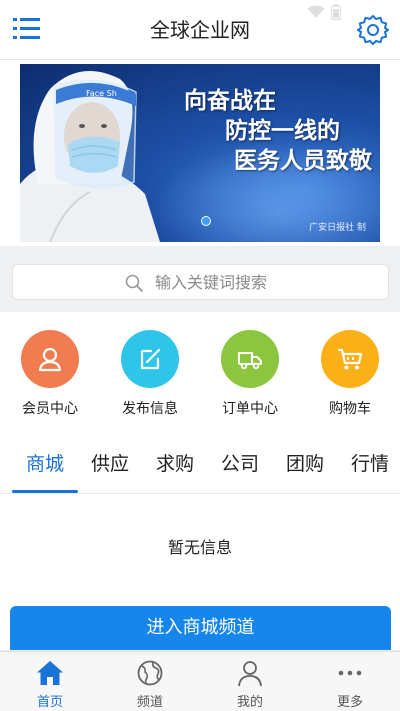  What do you see at coordinates (305, 472) in the screenshot?
I see `tab-group-buy: 团购` at bounding box center [305, 472].